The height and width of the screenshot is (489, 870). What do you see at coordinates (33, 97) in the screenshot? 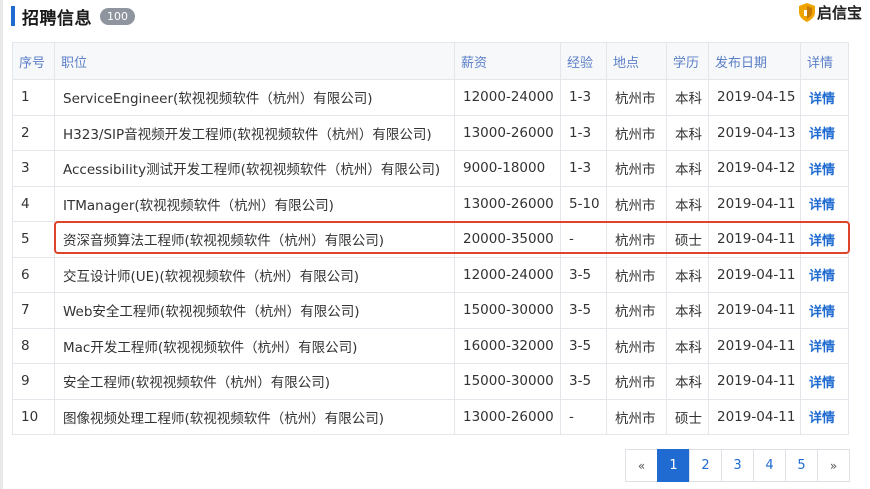
I see `row-number: 1` at bounding box center [33, 97].